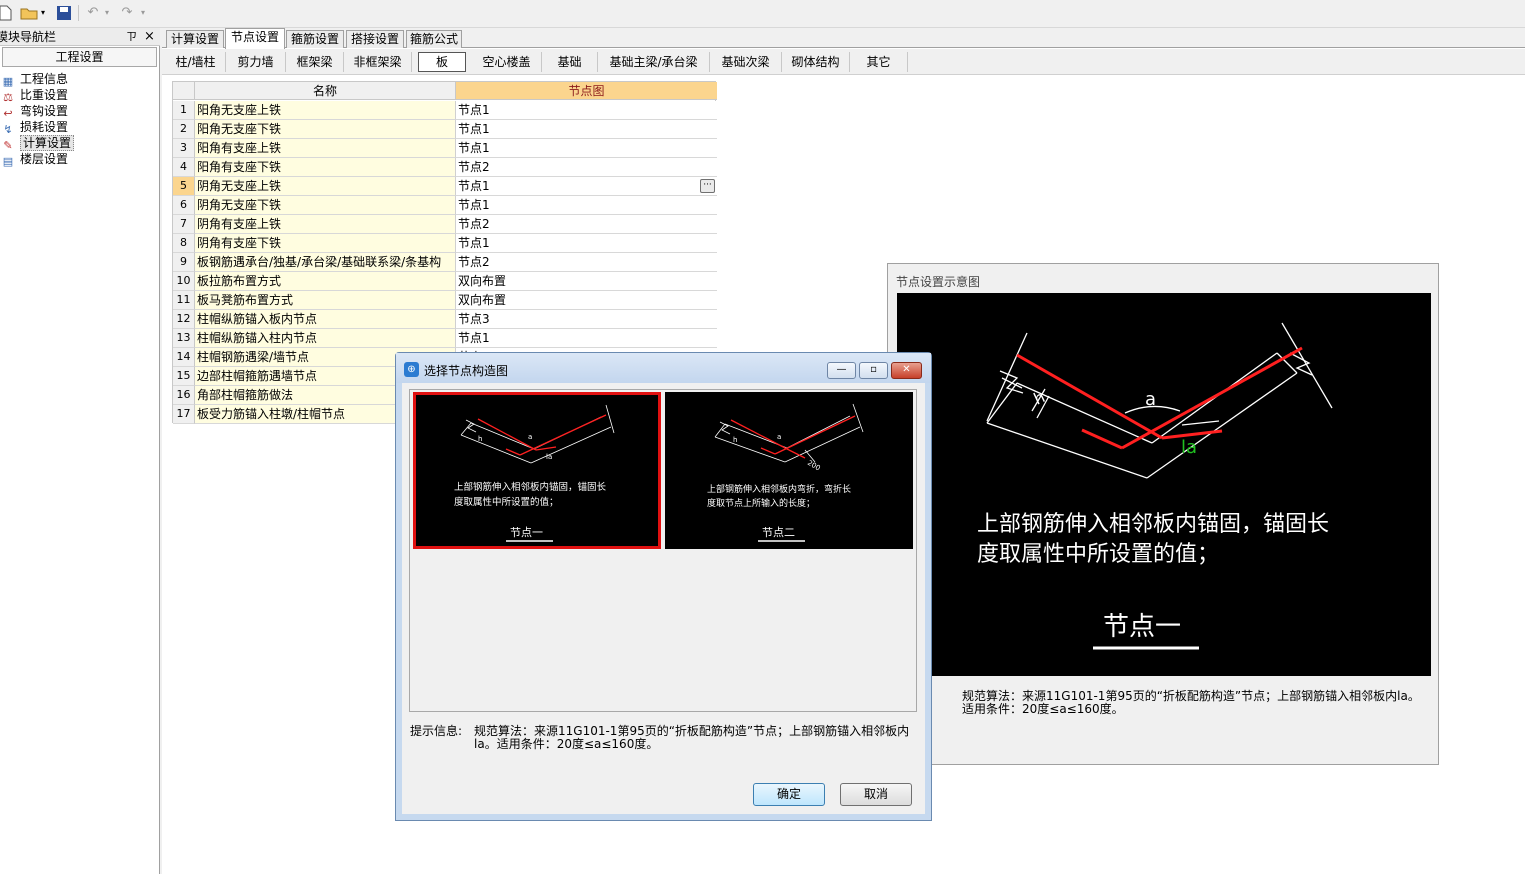 The width and height of the screenshot is (1525, 874). I want to click on nav-item-floor: ▤ 楼层设置, so click(34, 159).